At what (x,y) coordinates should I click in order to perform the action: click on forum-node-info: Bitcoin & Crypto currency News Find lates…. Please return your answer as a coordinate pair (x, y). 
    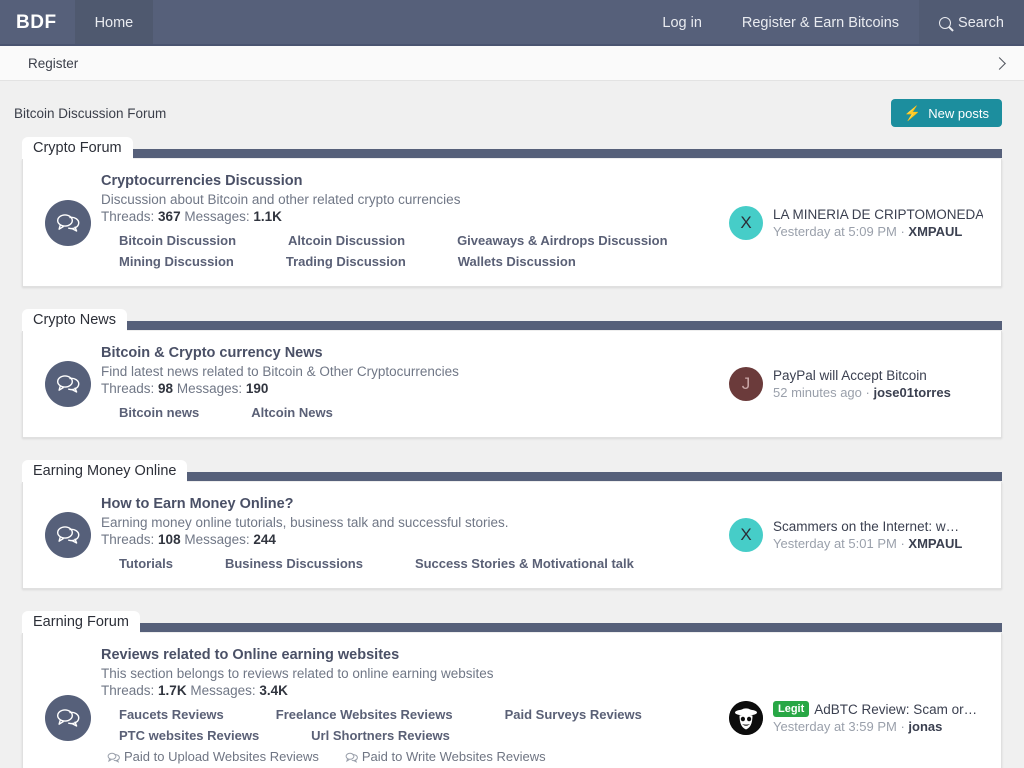
    Looking at the image, I should click on (415, 384).